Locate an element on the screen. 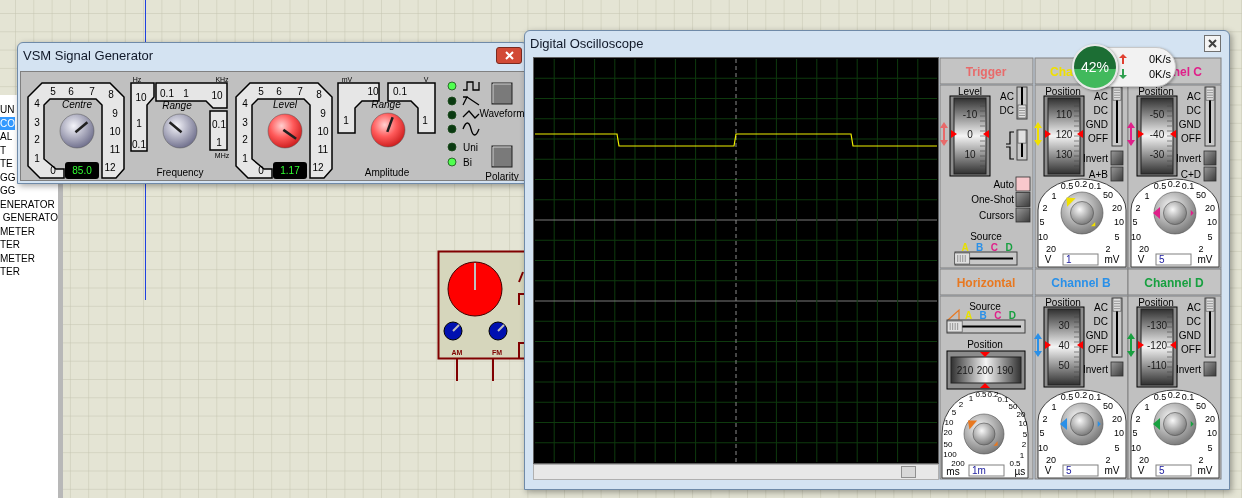 Image resolution: width=1242 pixels, height=498 pixels. scale-label: 3 is located at coordinates (37, 122).